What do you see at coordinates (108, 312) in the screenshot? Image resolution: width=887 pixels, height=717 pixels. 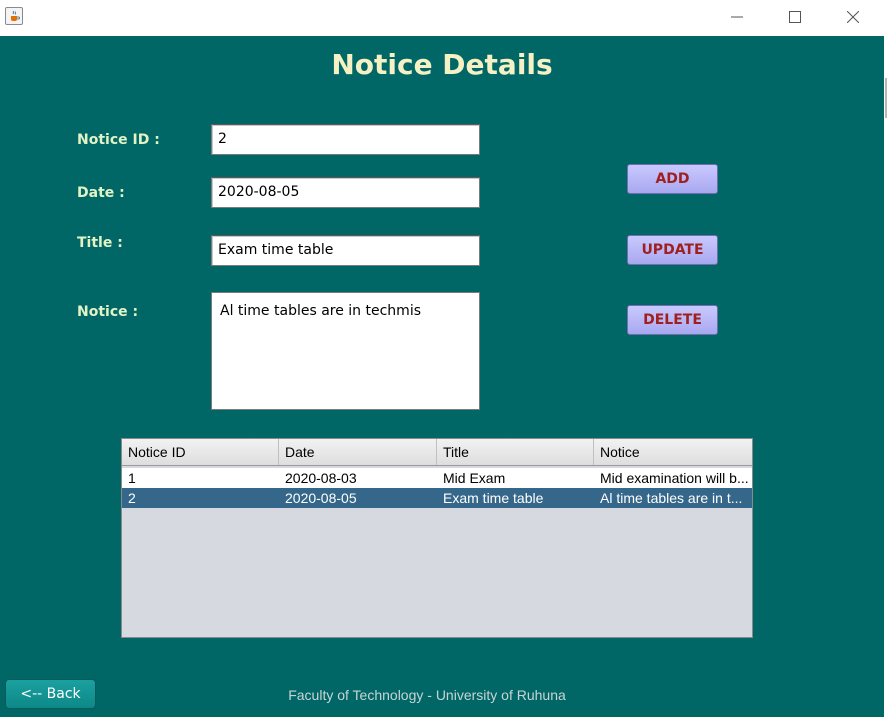 I see `notice-label: Notice :` at bounding box center [108, 312].